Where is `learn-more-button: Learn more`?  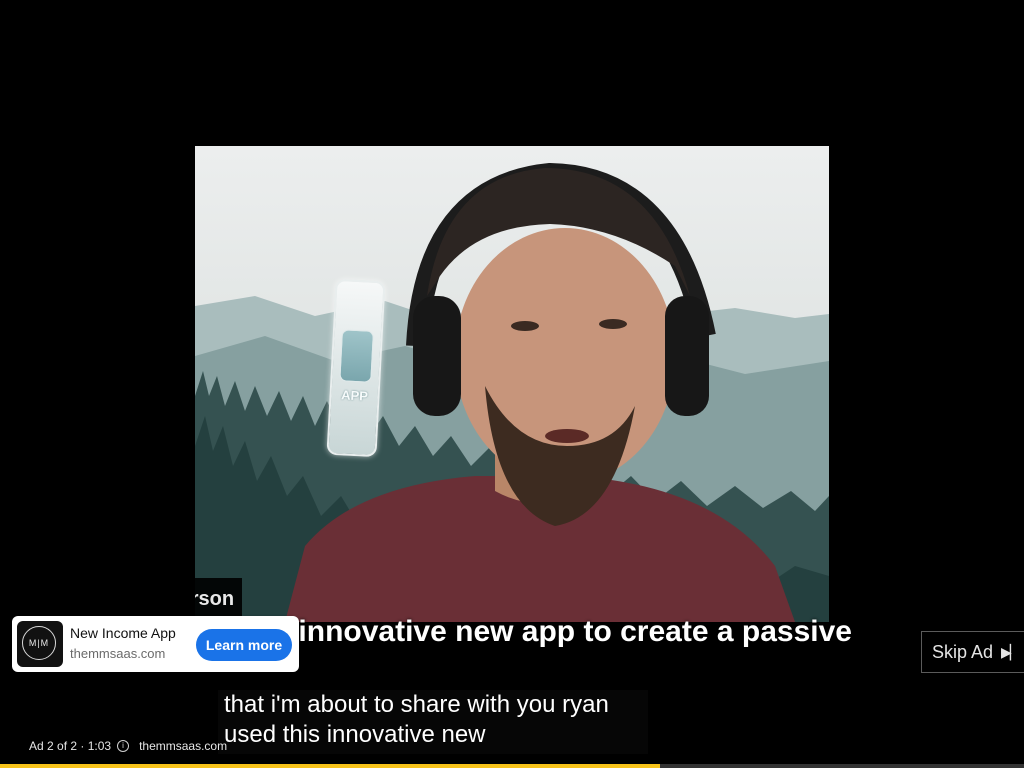 learn-more-button: Learn more is located at coordinates (244, 645).